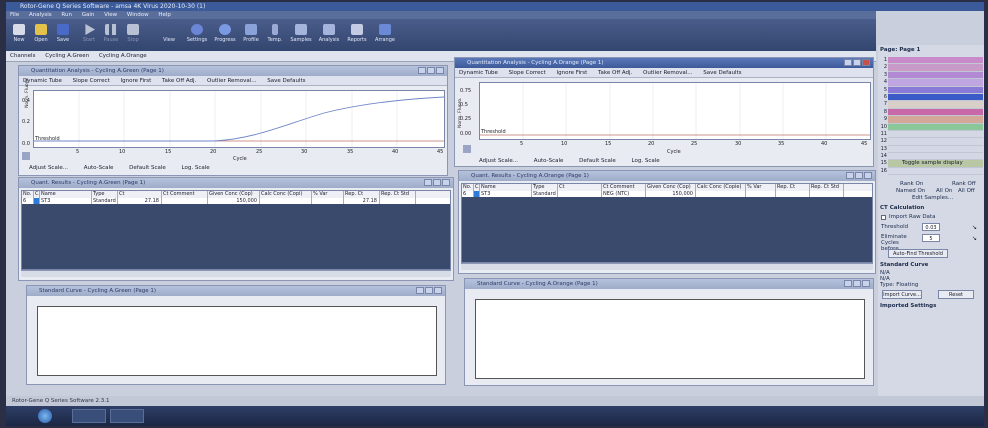 The height and width of the screenshot is (428, 988). I want to click on sample-row: 14, so click(932, 157).